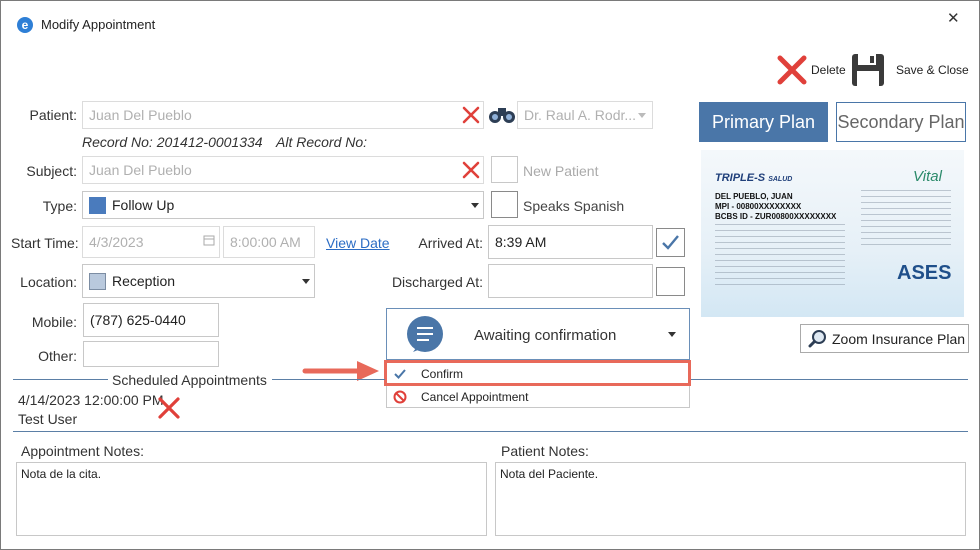 This screenshot has height=550, width=980. I want to click on scheduled-datetime: 4/14/2023 12:00:00 PM, so click(91, 400).